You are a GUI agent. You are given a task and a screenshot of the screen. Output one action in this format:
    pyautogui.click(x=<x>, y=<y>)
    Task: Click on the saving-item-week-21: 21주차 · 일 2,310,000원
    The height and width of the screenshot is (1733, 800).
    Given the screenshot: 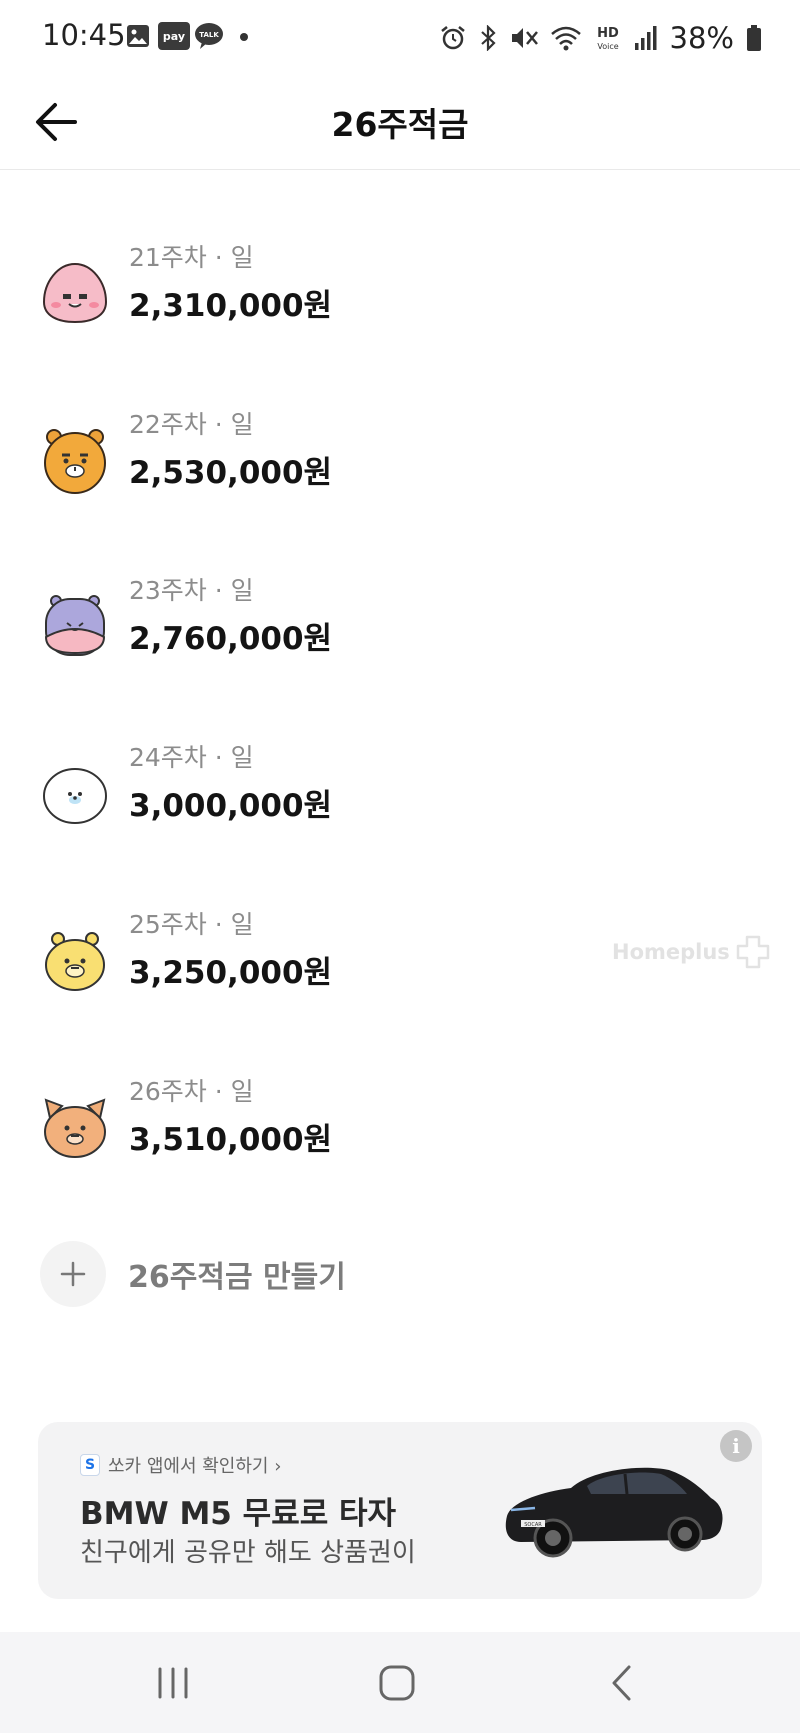 What is the action you would take?
    pyautogui.click(x=400, y=298)
    